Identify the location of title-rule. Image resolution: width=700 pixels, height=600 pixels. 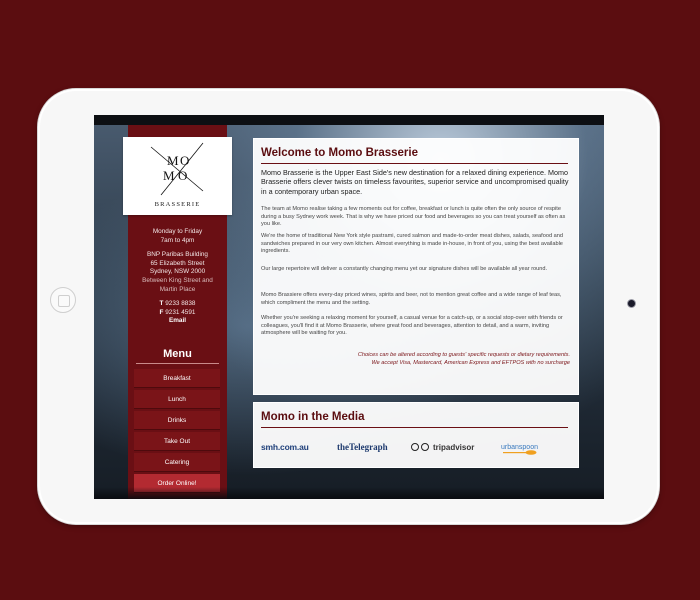
(414, 163).